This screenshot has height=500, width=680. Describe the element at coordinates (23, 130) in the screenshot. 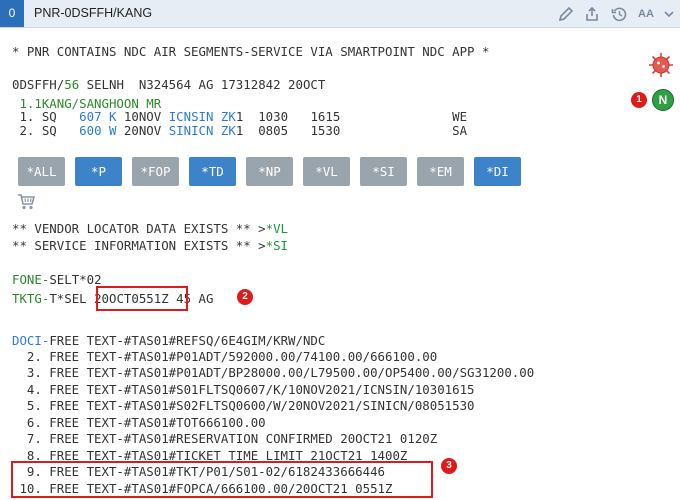

I see `segment-num: 2.` at that location.